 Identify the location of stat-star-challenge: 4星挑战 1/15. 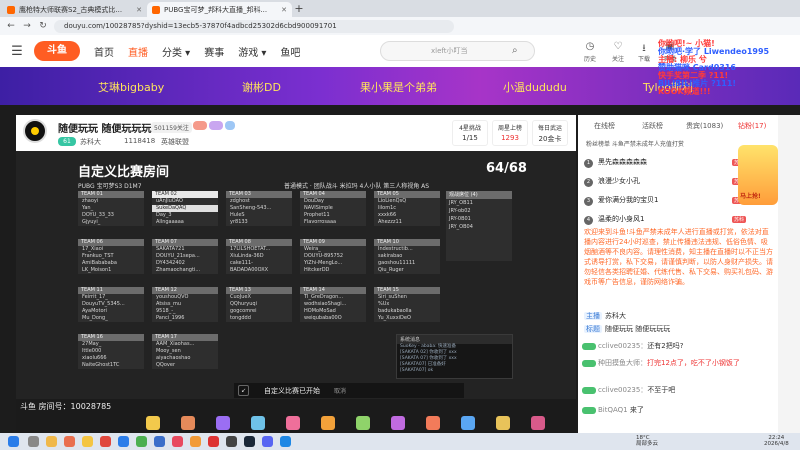
(470, 133).